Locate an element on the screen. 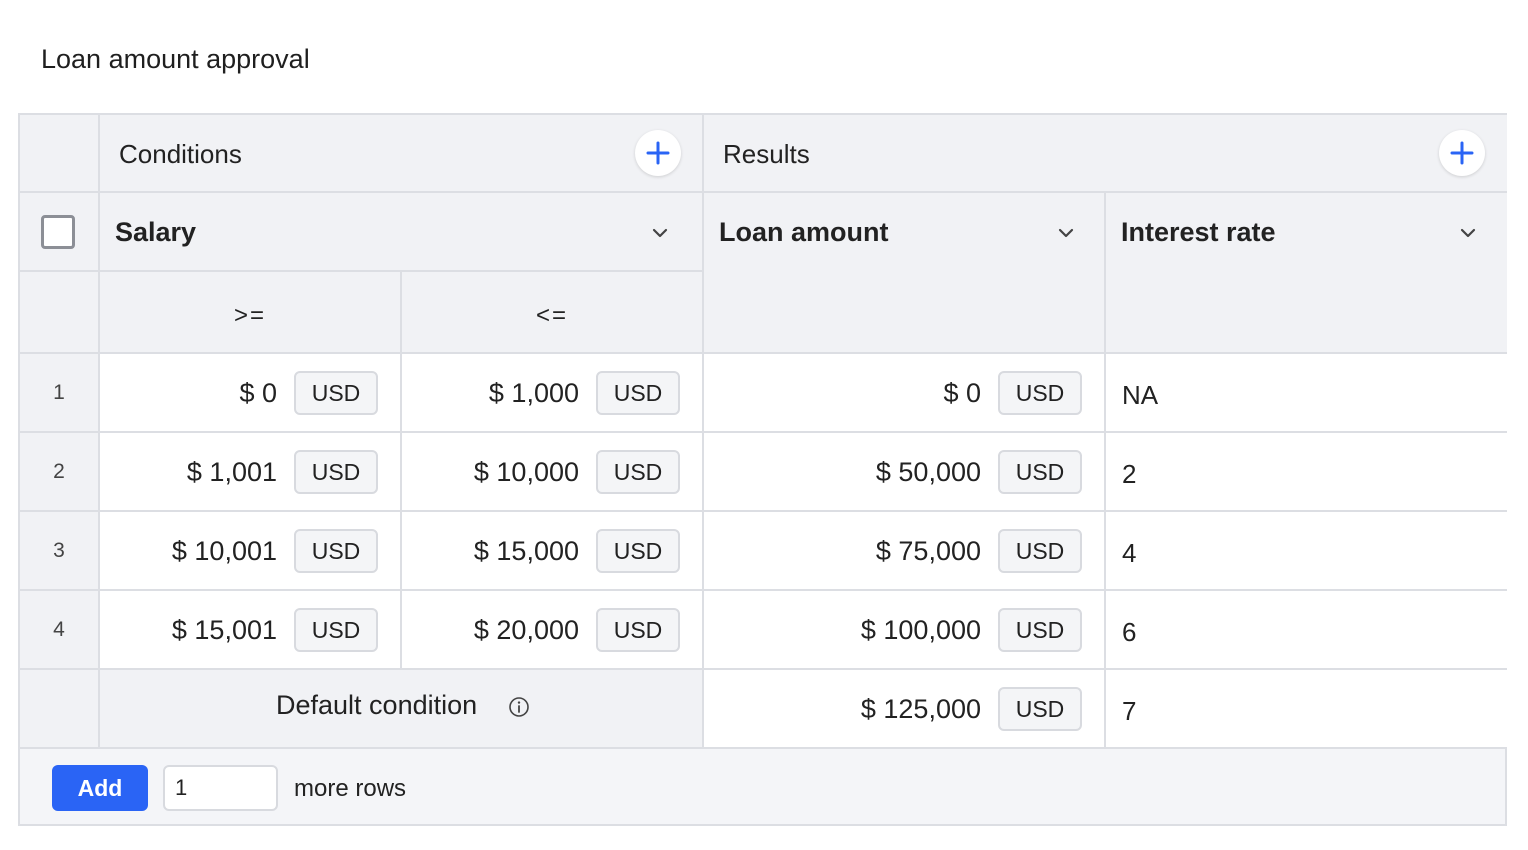 The width and height of the screenshot is (1528, 850). add-condition-button is located at coordinates (658, 153).